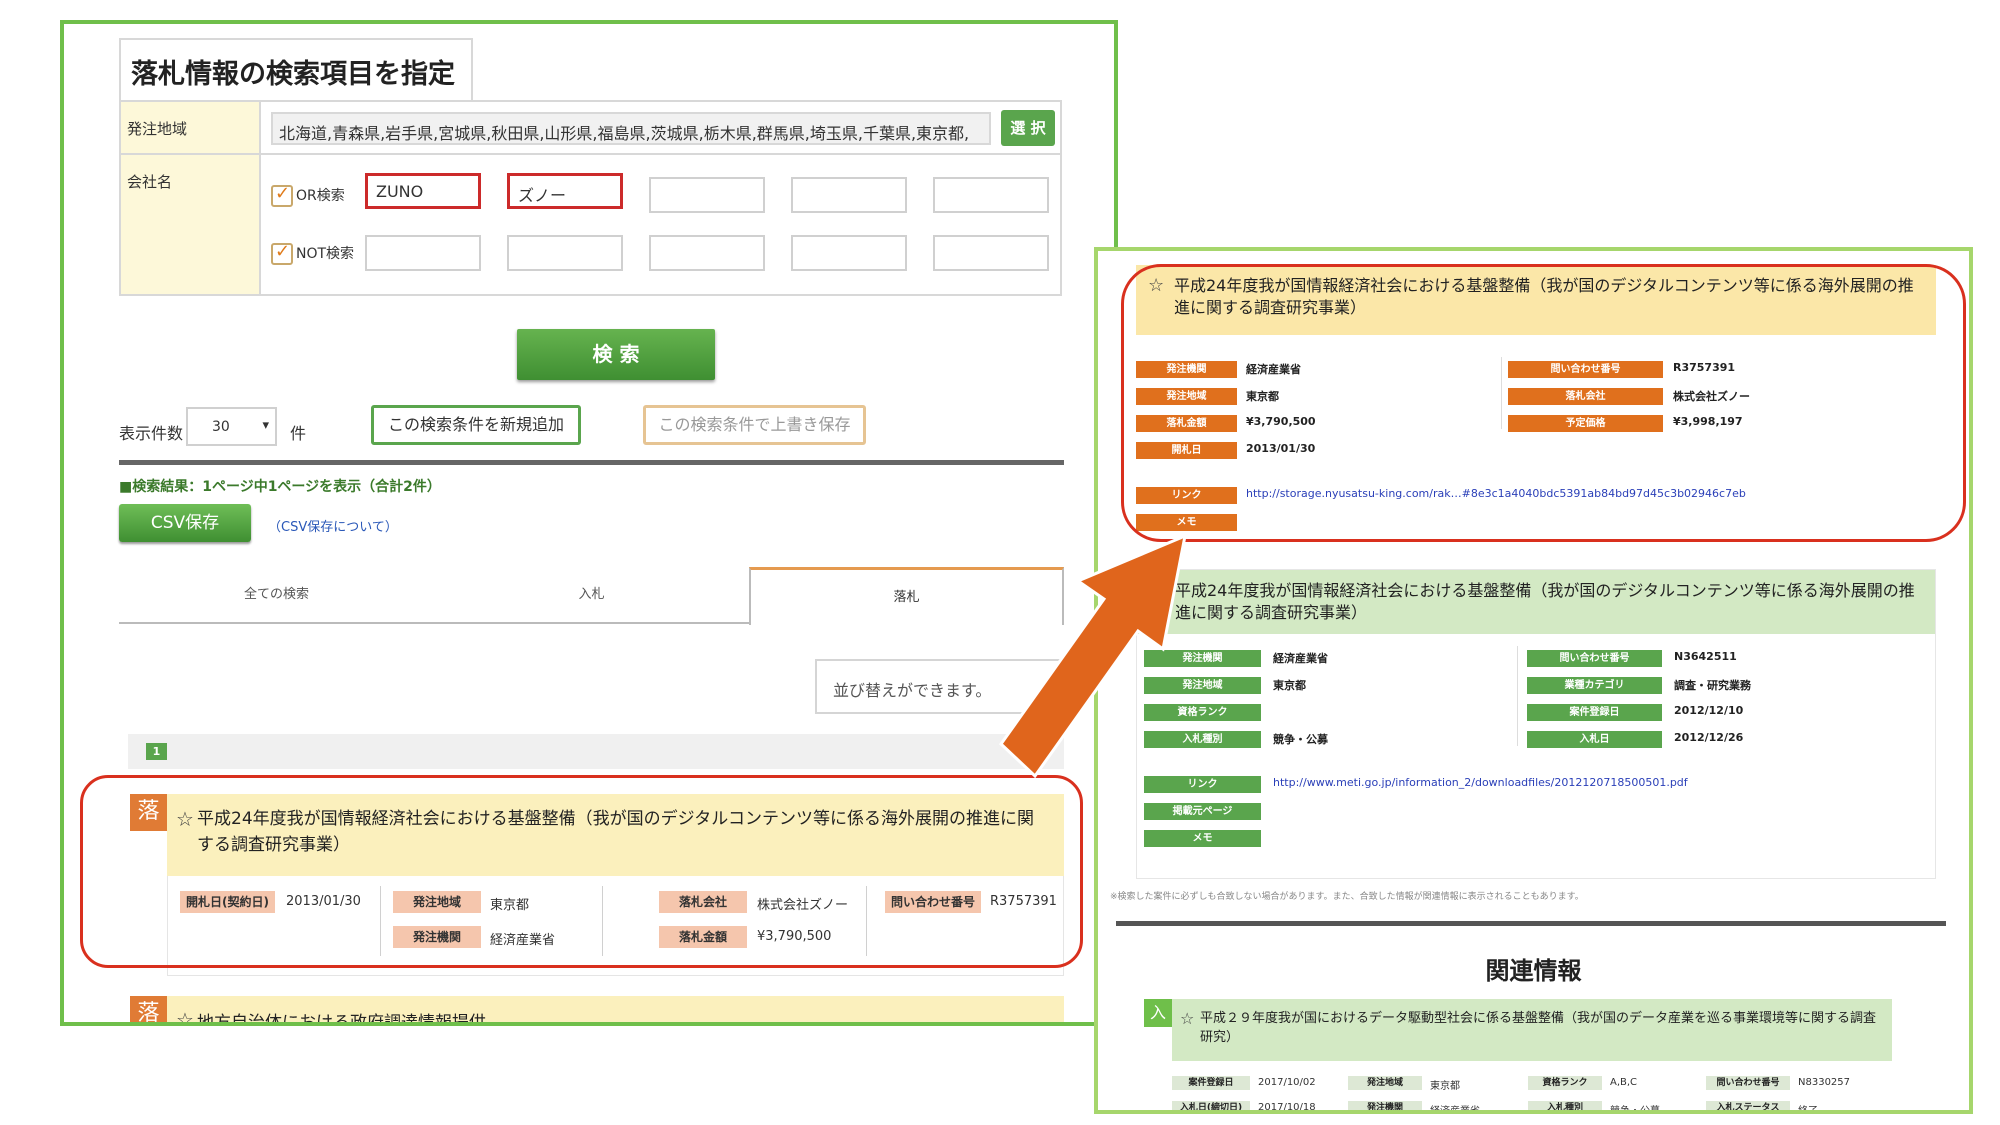  Describe the element at coordinates (1748, 1083) in the screenshot. I see `related-tag: 問い合わせ番号` at that location.